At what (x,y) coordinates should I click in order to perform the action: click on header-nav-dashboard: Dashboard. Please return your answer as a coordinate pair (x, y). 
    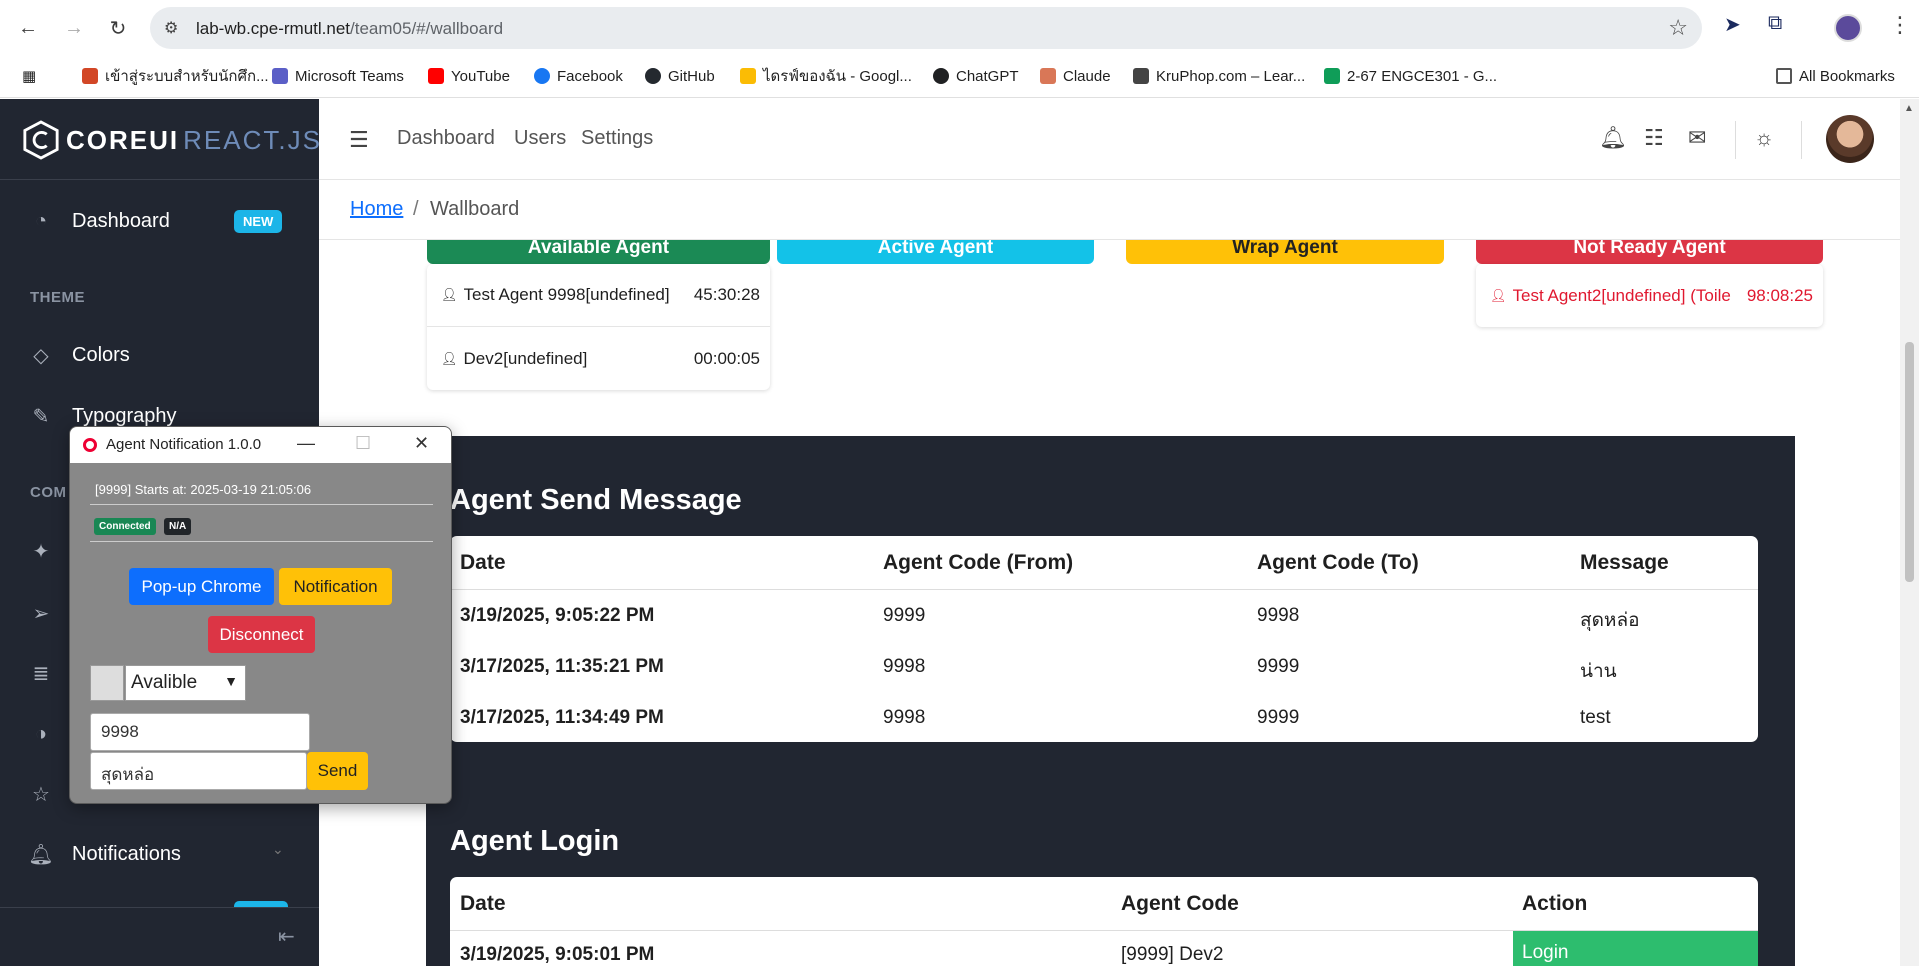
    Looking at the image, I should click on (446, 138).